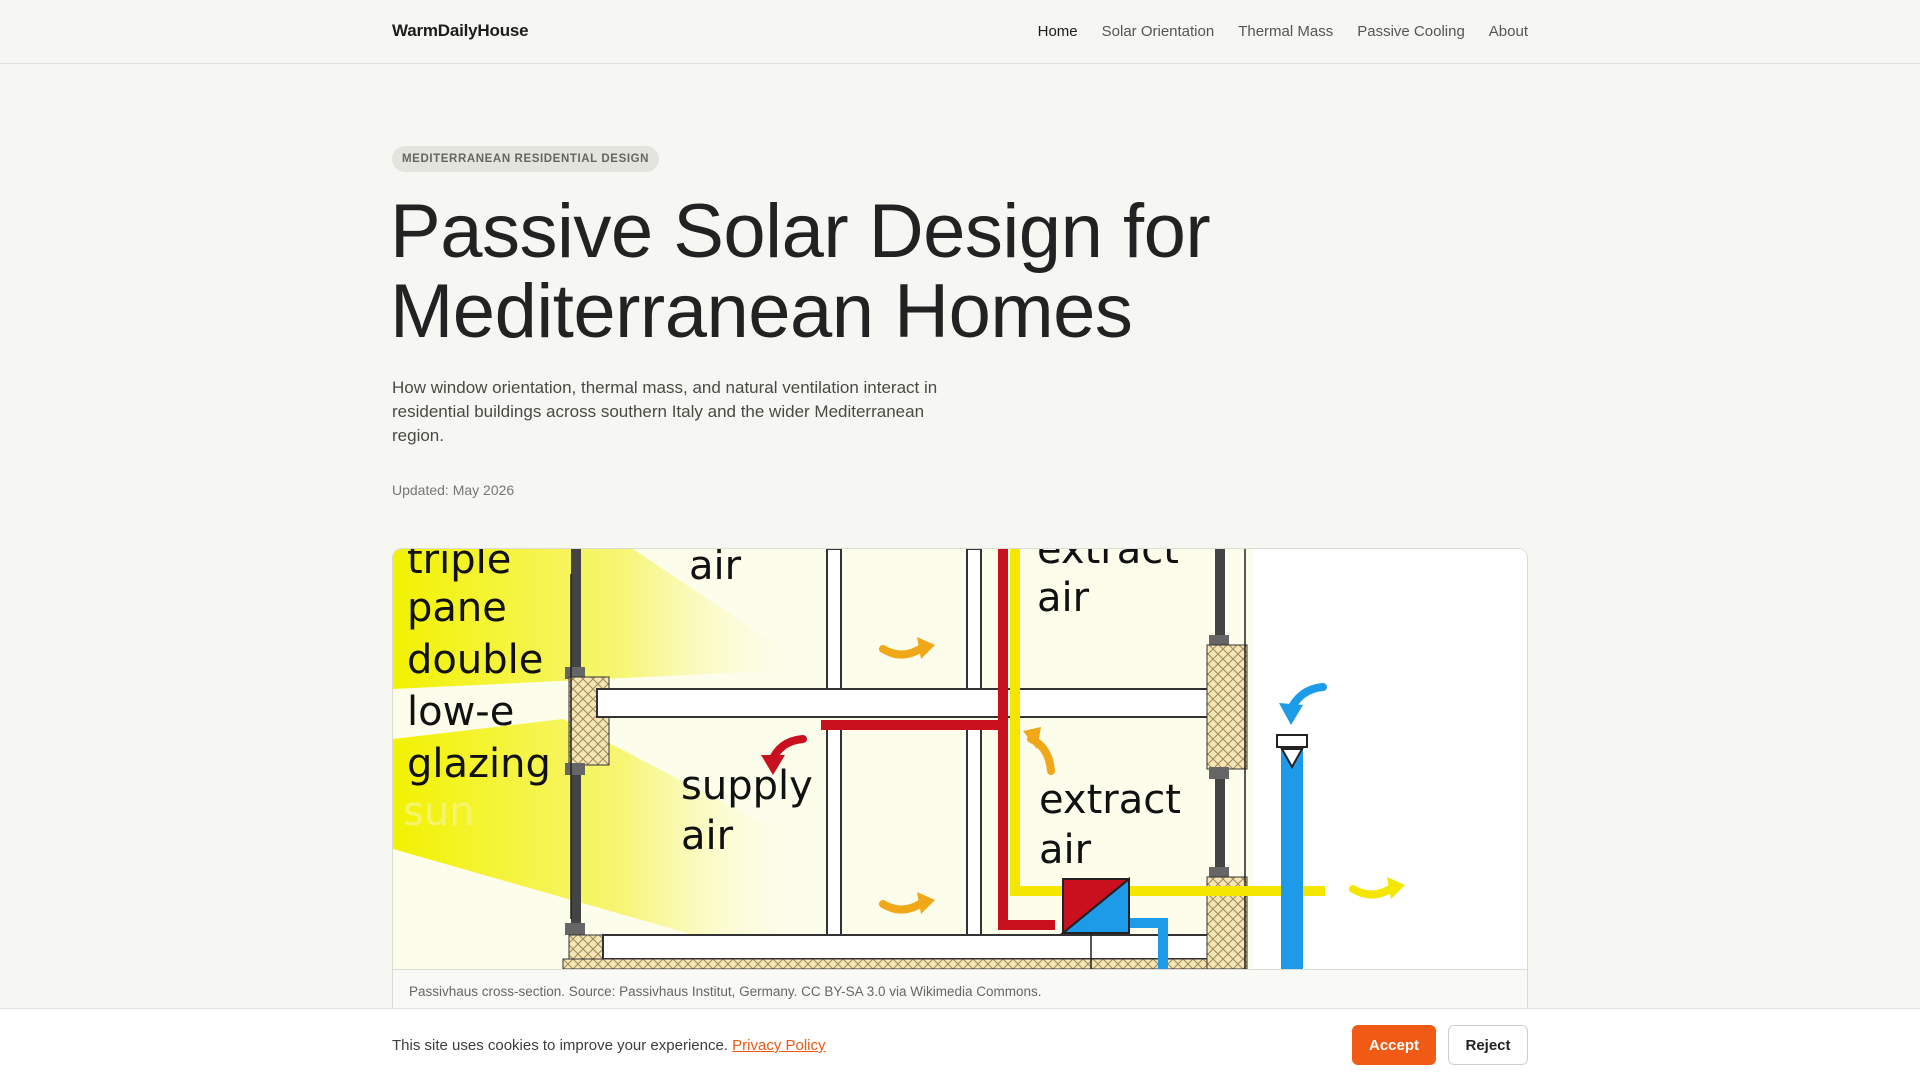 The image size is (1920, 1080). Describe the element at coordinates (526, 159) in the screenshot. I see `category-tag: MEDITERRANEAN RESIDENTIAL DESIGN` at that location.